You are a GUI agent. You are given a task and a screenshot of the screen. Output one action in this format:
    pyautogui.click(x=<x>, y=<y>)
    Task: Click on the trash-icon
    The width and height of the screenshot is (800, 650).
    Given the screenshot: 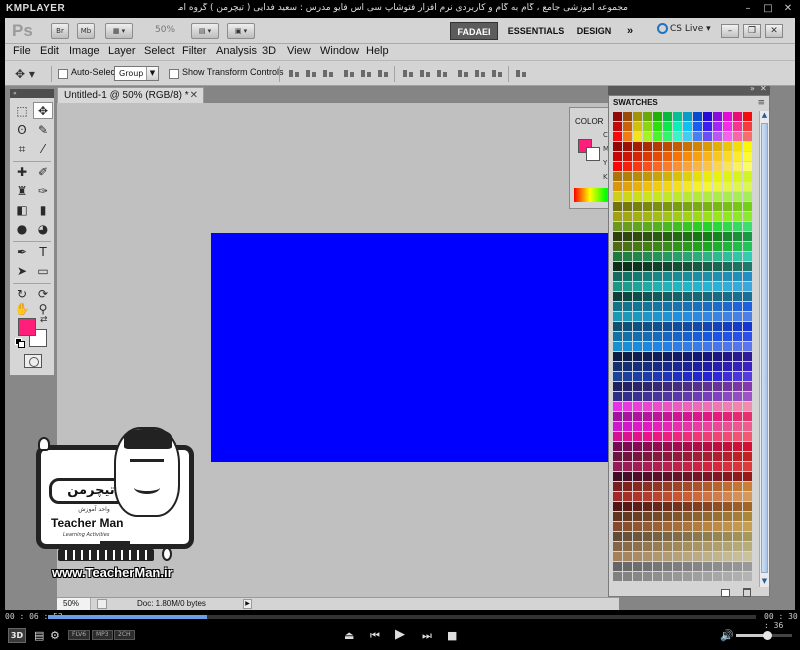 What is the action you would take?
    pyautogui.click(x=747, y=592)
    